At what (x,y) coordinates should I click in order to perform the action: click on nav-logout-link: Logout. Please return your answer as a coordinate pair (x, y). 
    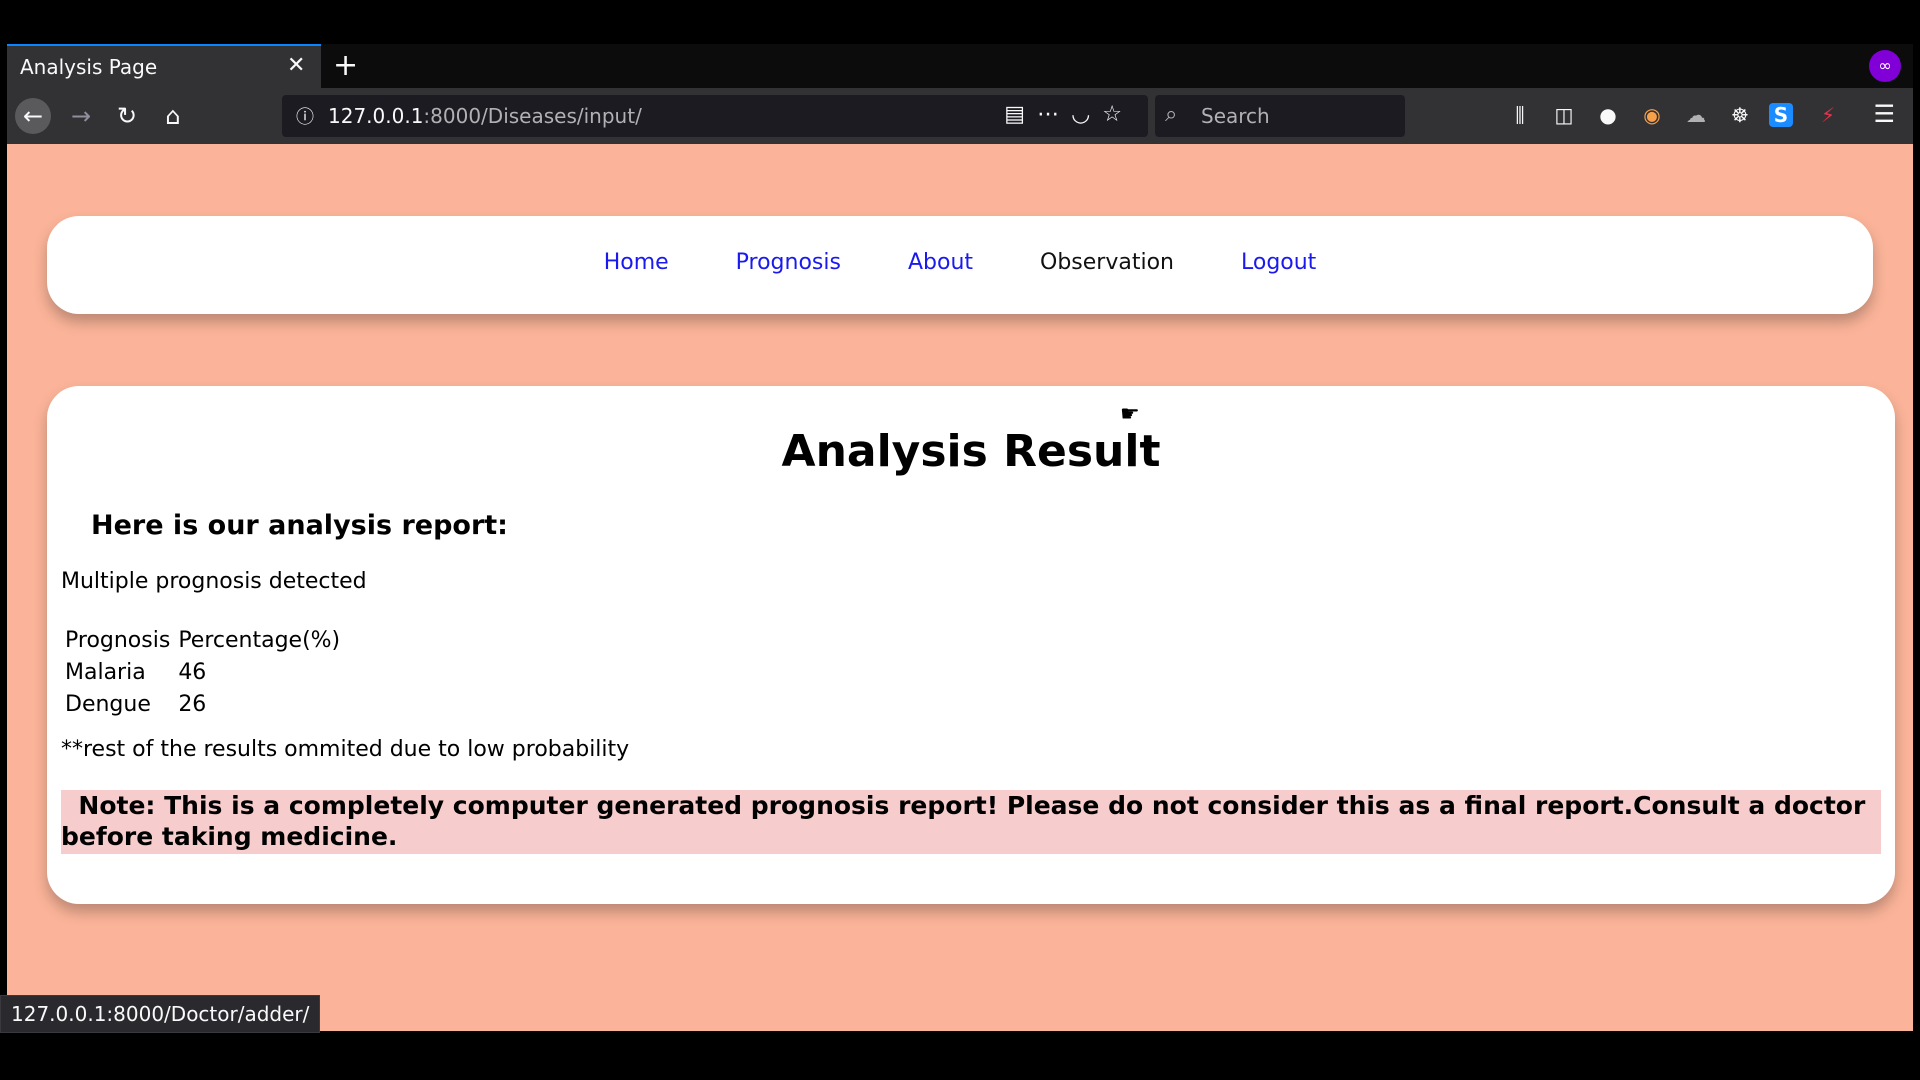
    Looking at the image, I should click on (1278, 262).